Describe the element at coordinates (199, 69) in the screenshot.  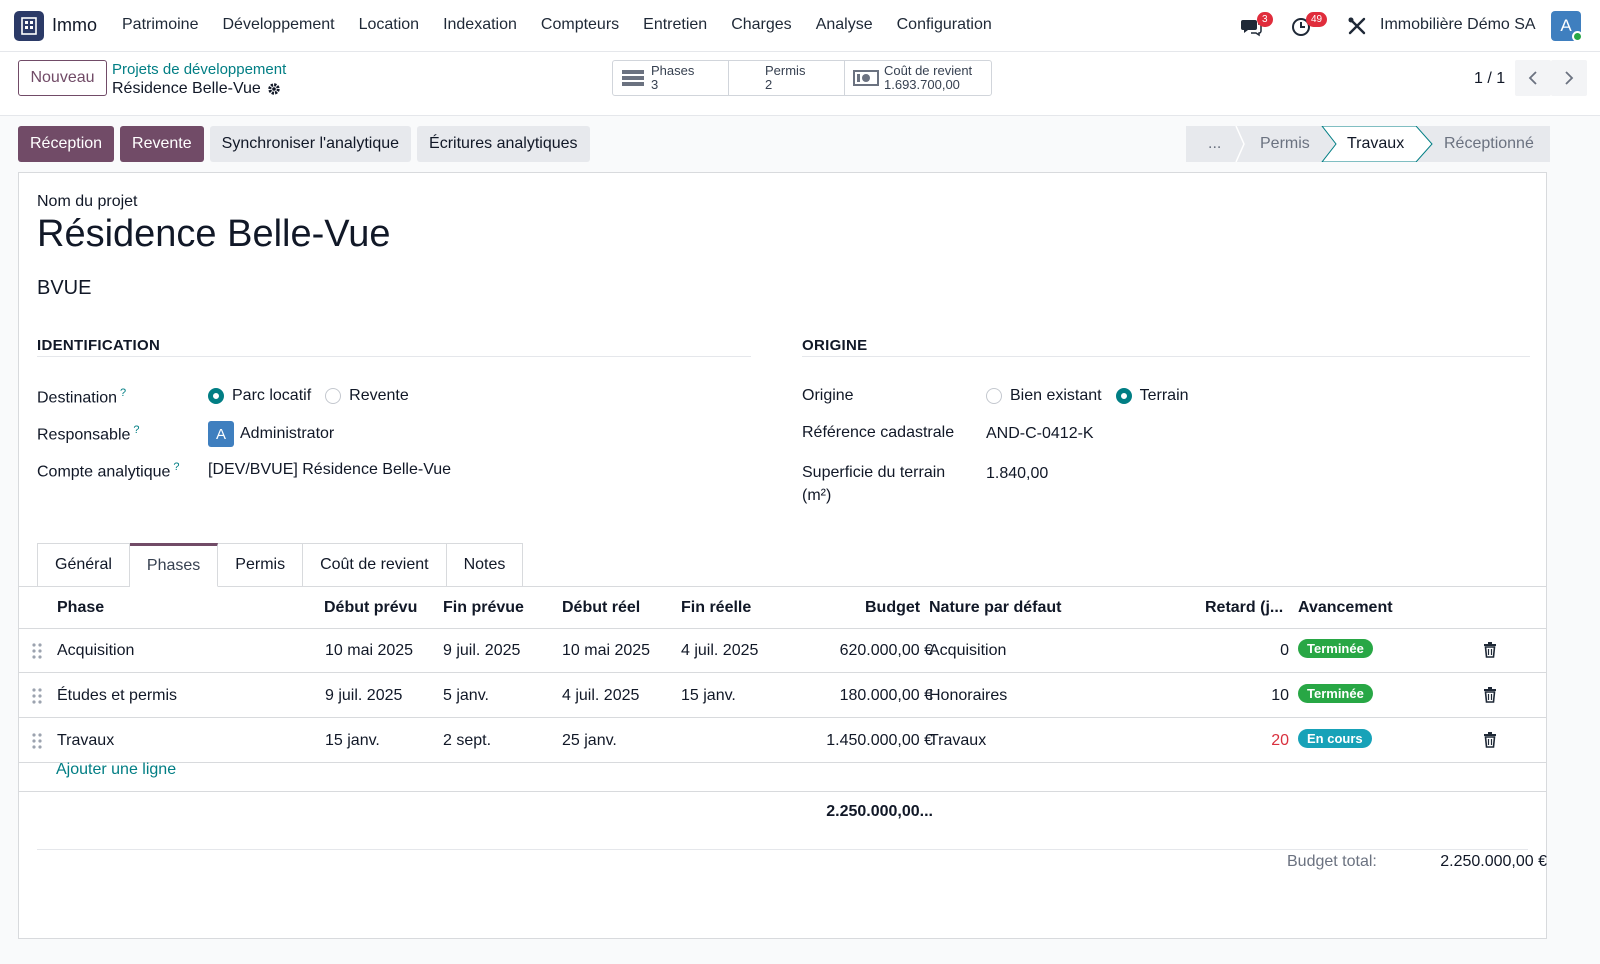
I see `breadcrumb-parent: Projets de développement` at that location.